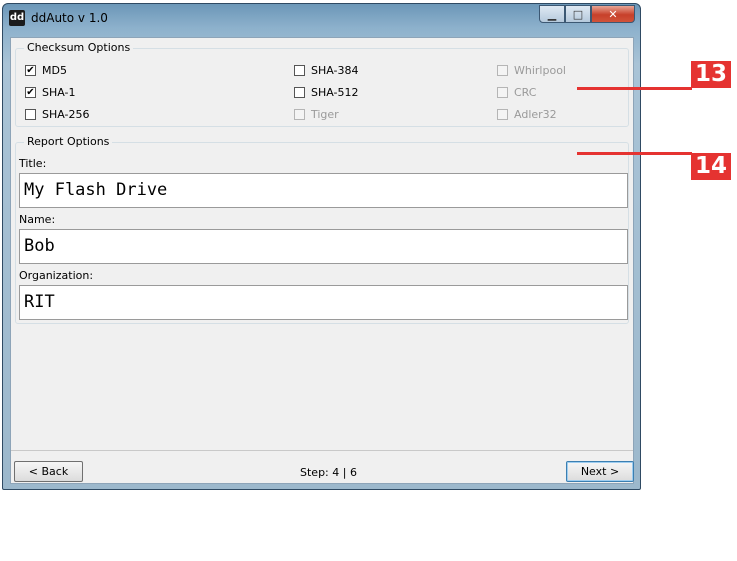  What do you see at coordinates (321, 18) in the screenshot?
I see `title-bar: dd ddAuto v 1.0 ▁ □ ✕` at bounding box center [321, 18].